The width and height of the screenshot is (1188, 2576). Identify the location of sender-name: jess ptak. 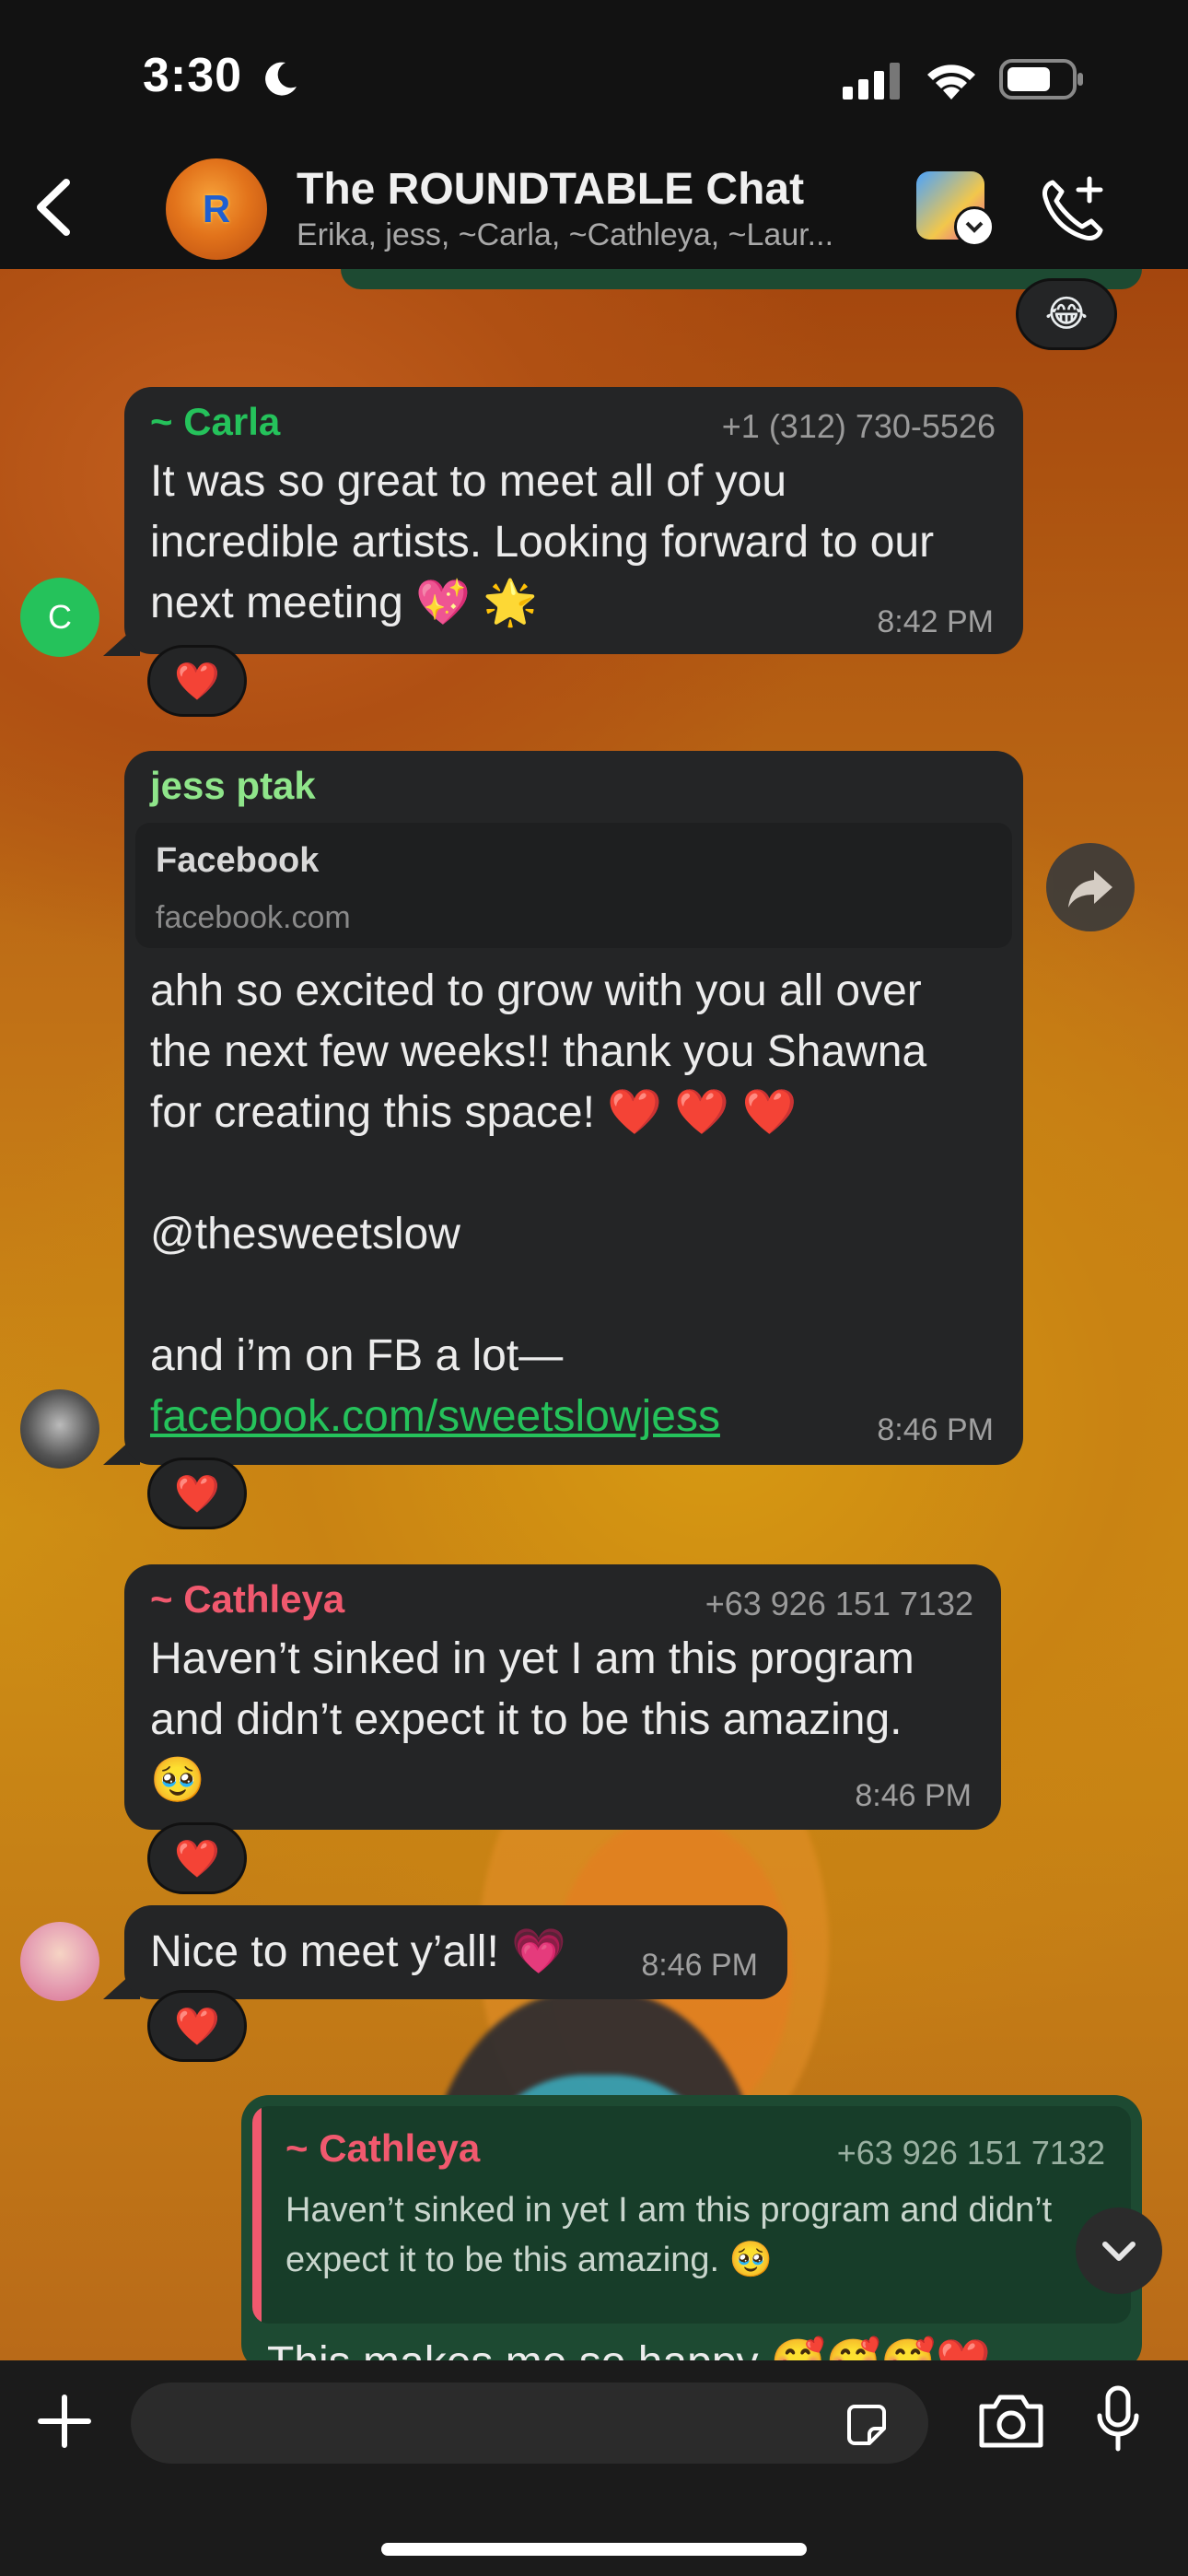
(233, 786).